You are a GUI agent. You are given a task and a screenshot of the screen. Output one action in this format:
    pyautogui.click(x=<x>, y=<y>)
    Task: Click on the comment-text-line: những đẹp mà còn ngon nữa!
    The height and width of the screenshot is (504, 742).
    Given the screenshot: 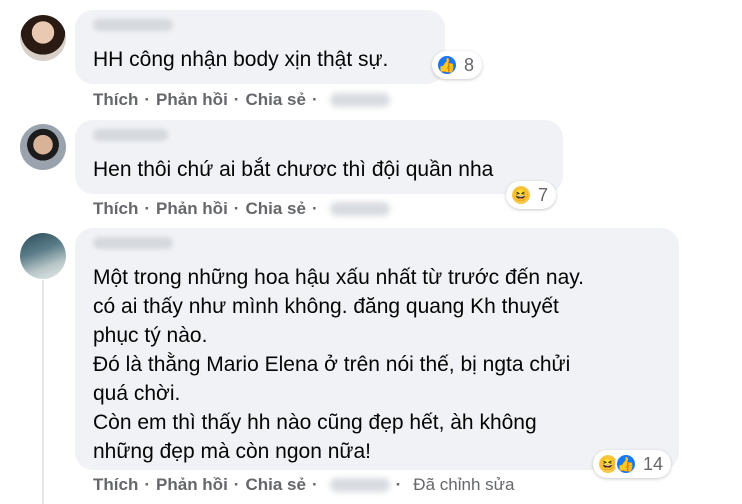 What is the action you would take?
    pyautogui.click(x=232, y=451)
    